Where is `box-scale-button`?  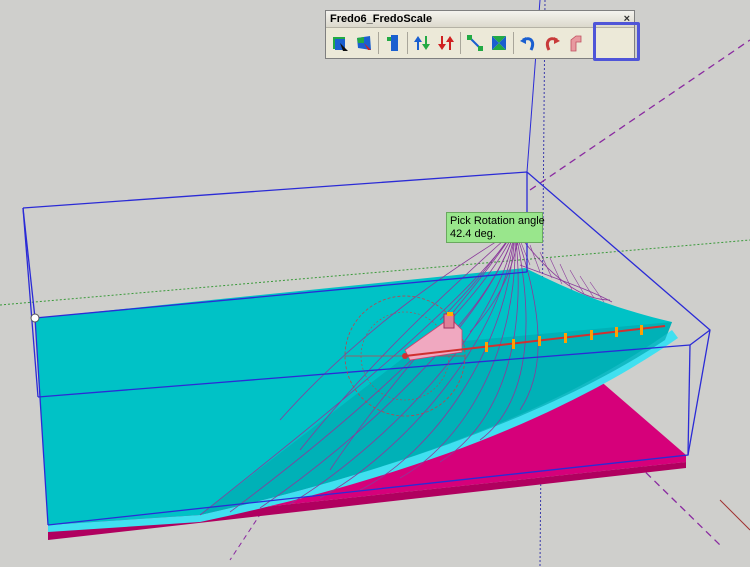
box-scale-button is located at coordinates (340, 43).